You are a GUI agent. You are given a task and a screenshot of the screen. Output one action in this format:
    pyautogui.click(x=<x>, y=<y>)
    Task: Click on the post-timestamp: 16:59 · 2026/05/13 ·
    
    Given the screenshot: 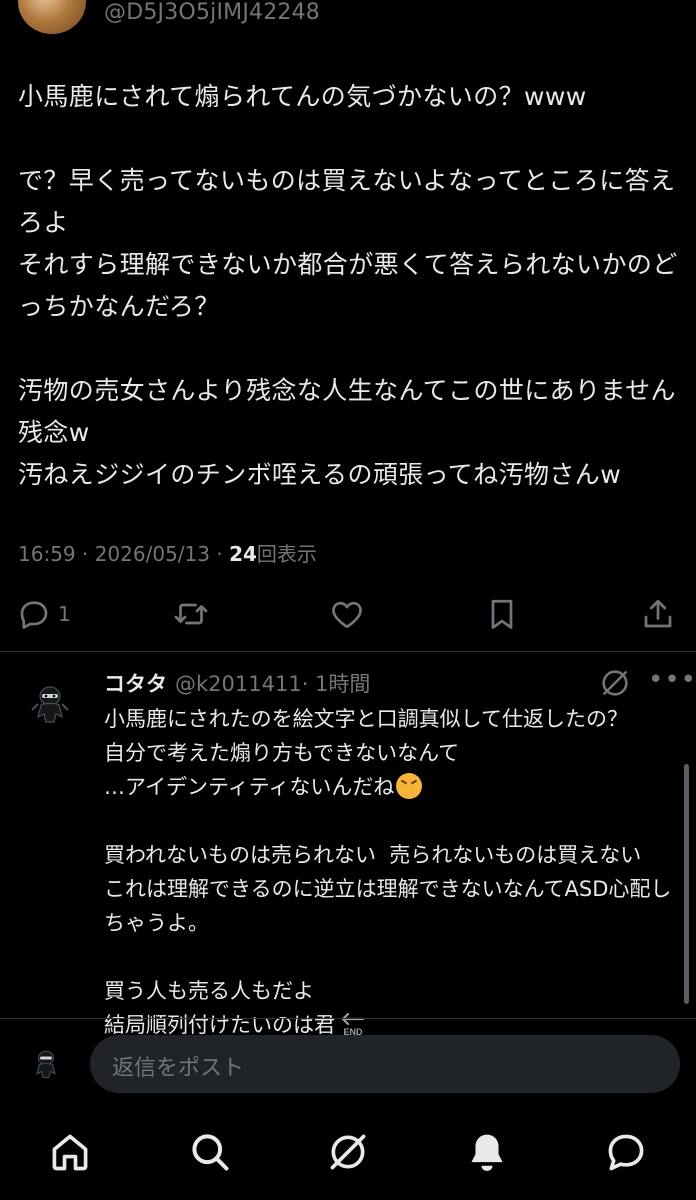 What is the action you would take?
    pyautogui.click(x=123, y=554)
    